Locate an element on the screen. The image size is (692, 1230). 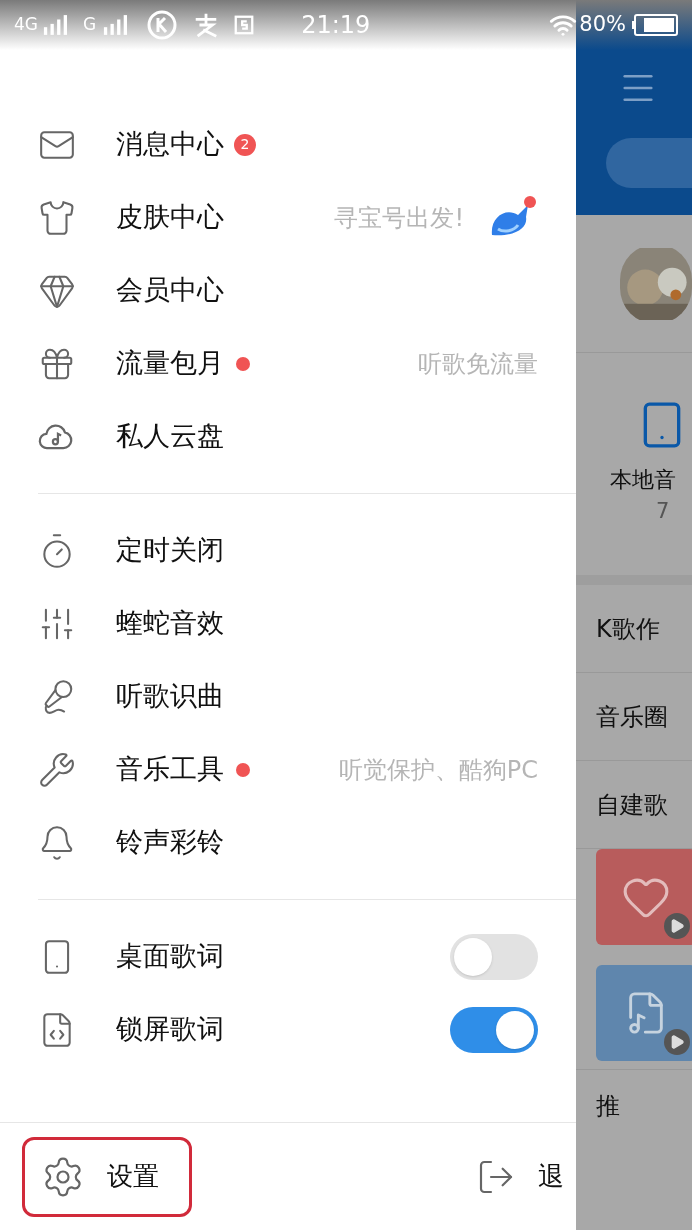
menu-item: 定时关闭 is located at coordinates (170, 550).